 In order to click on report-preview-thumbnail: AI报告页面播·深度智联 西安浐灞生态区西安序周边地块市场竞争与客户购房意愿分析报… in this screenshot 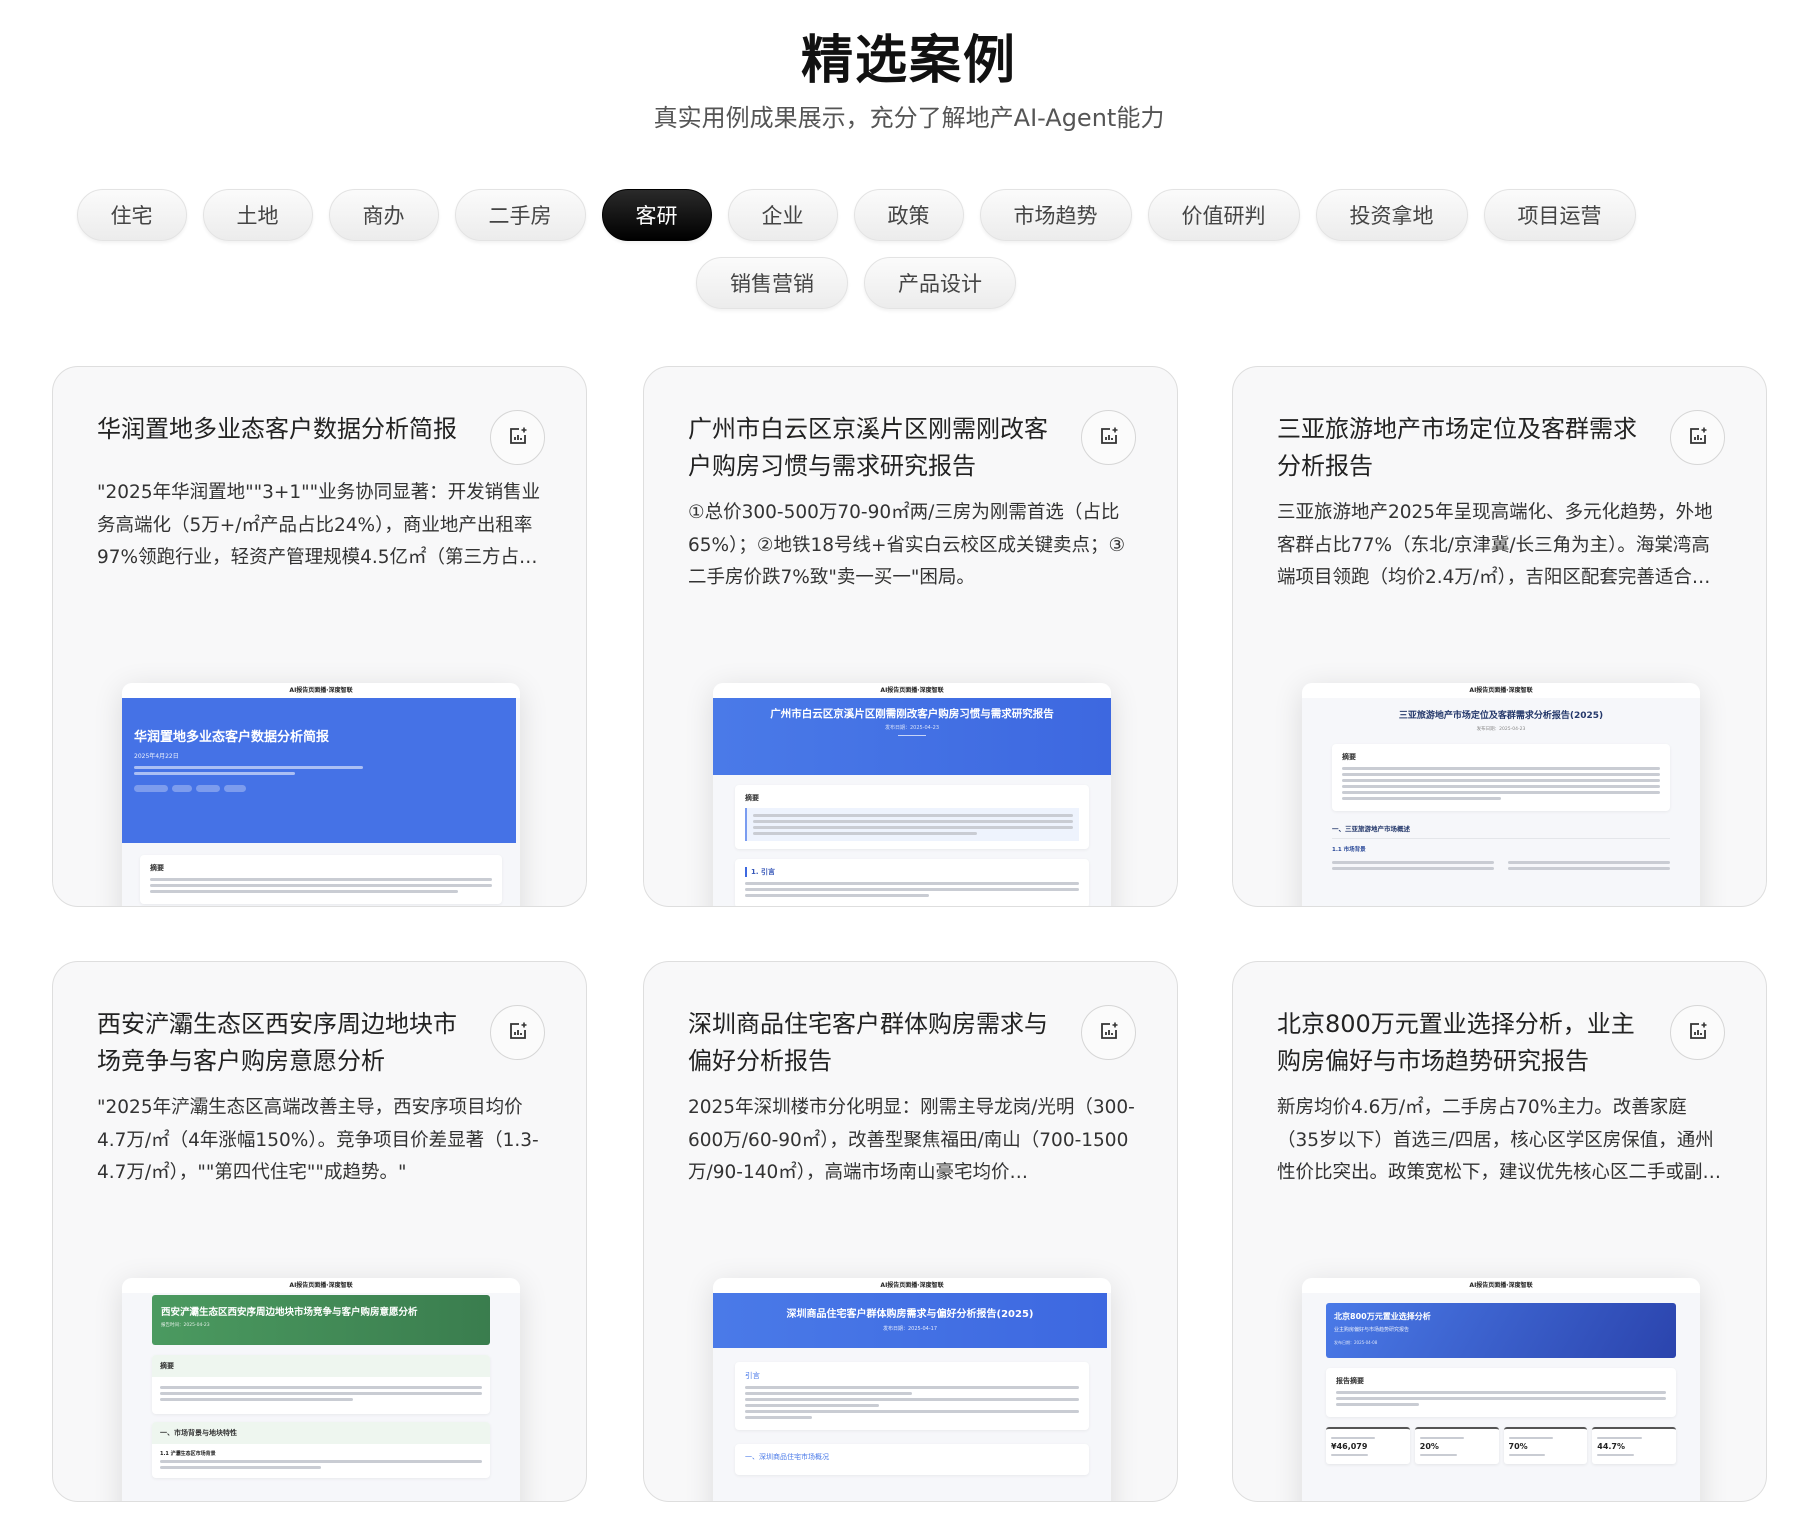, I will do `click(321, 1389)`.